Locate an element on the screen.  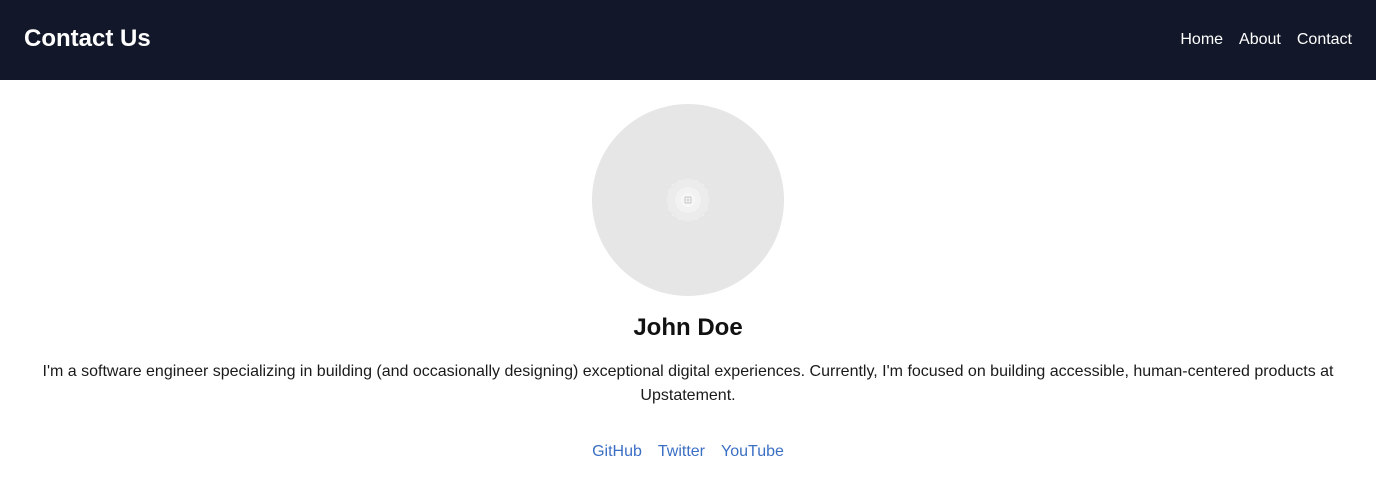
avatar is located at coordinates (688, 200).